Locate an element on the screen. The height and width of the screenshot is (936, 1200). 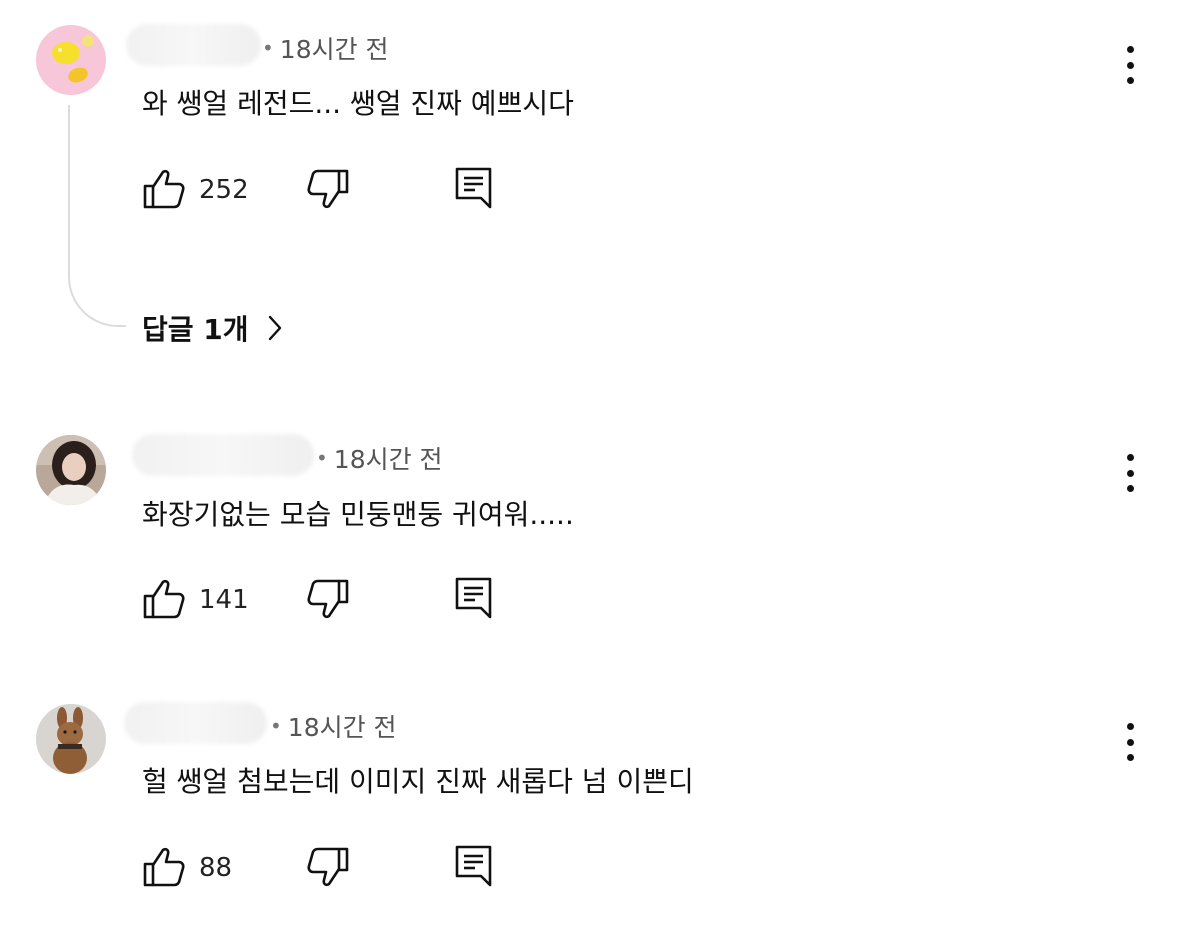
comment-text: 헐 쌩얼 첨보는데 이미지 진짜 새롭다 넘 이쁜디 is located at coordinates (418, 781).